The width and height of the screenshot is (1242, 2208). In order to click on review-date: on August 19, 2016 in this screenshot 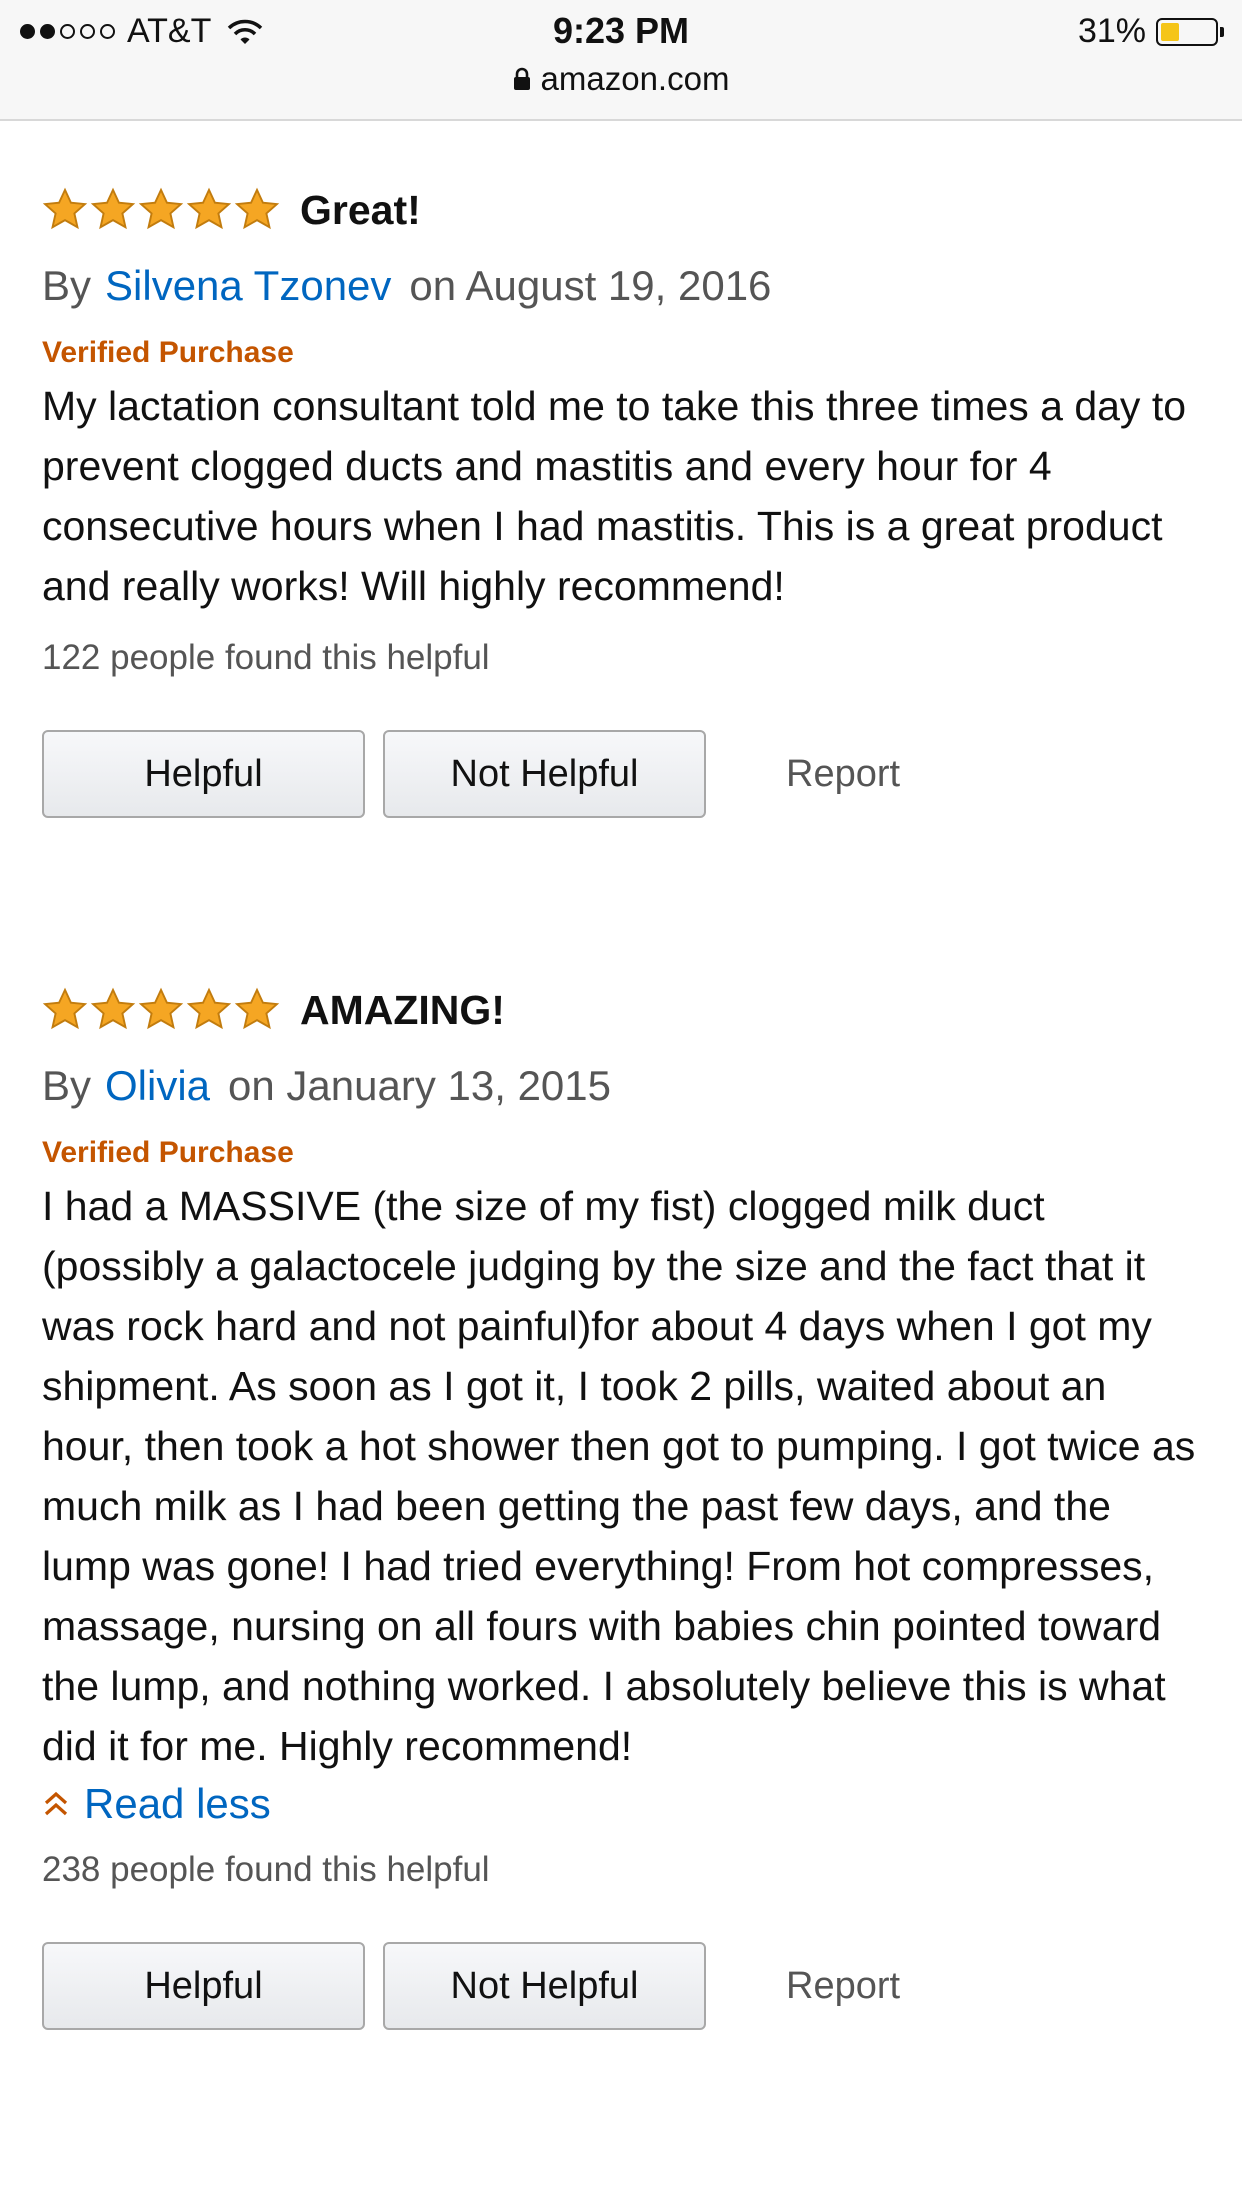, I will do `click(590, 285)`.